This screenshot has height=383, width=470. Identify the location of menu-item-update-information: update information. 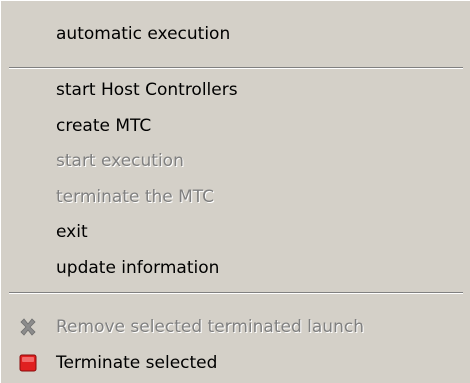
(235, 268).